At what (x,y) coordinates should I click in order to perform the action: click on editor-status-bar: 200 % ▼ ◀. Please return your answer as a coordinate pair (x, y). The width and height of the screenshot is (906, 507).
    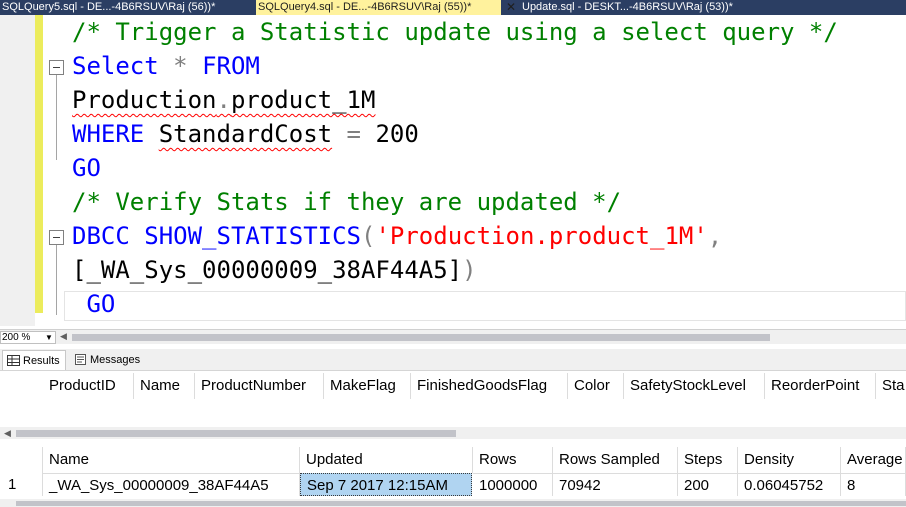
    Looking at the image, I should click on (453, 336).